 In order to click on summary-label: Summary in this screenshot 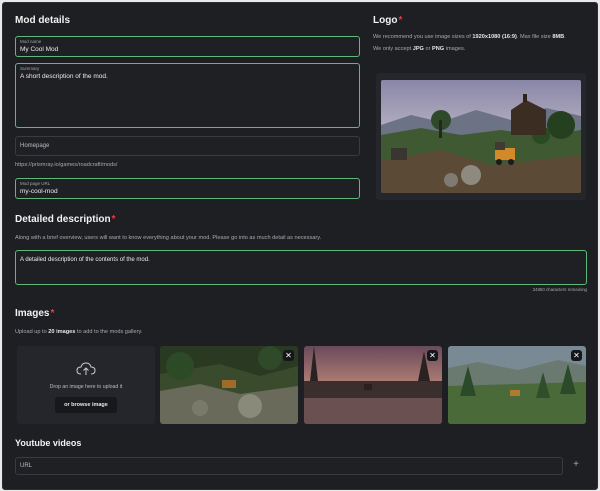, I will do `click(30, 68)`.